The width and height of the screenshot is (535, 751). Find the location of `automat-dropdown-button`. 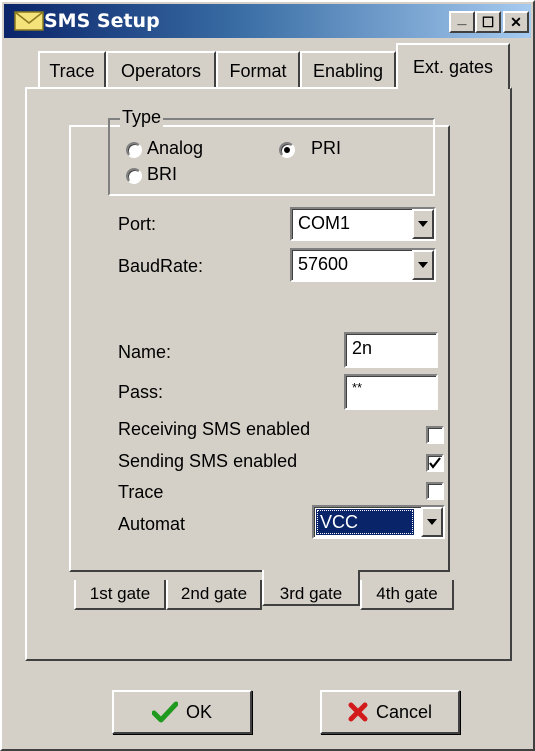

automat-dropdown-button is located at coordinates (432, 522).